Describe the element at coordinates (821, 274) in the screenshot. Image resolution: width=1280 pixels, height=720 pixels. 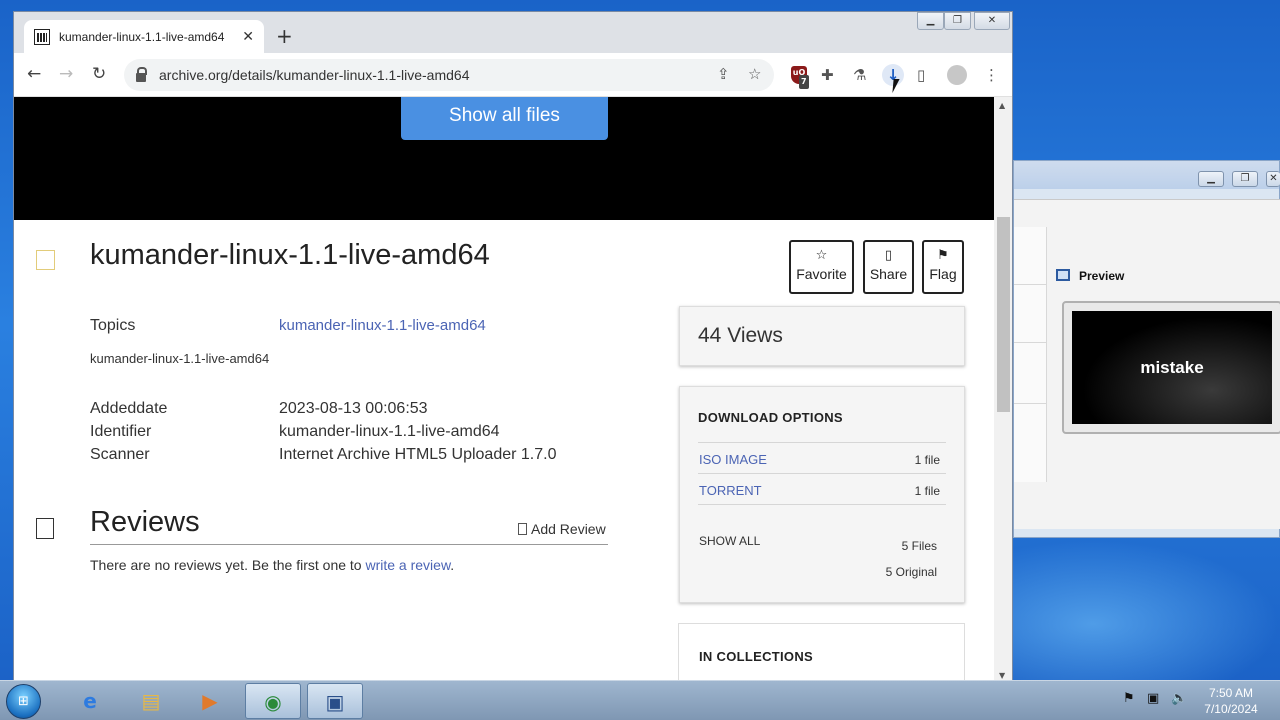
I see `favorite-label: Favorite` at that location.